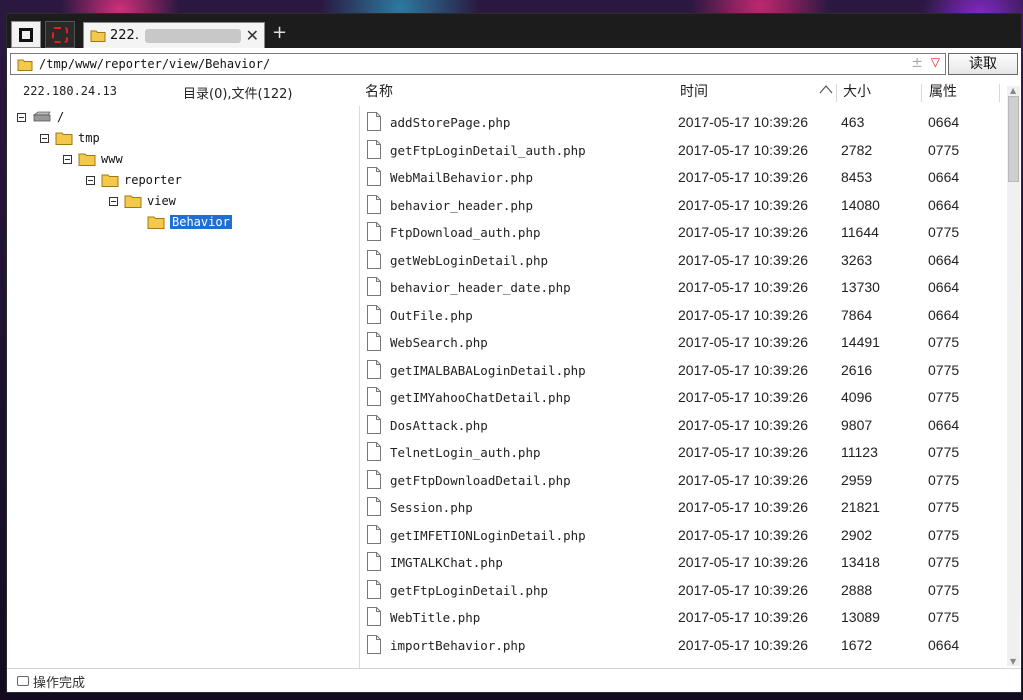  Describe the element at coordinates (685, 316) in the screenshot. I see `file-row: OutFile.php 2017-05-17 10:39:26 7864 0664` at that location.